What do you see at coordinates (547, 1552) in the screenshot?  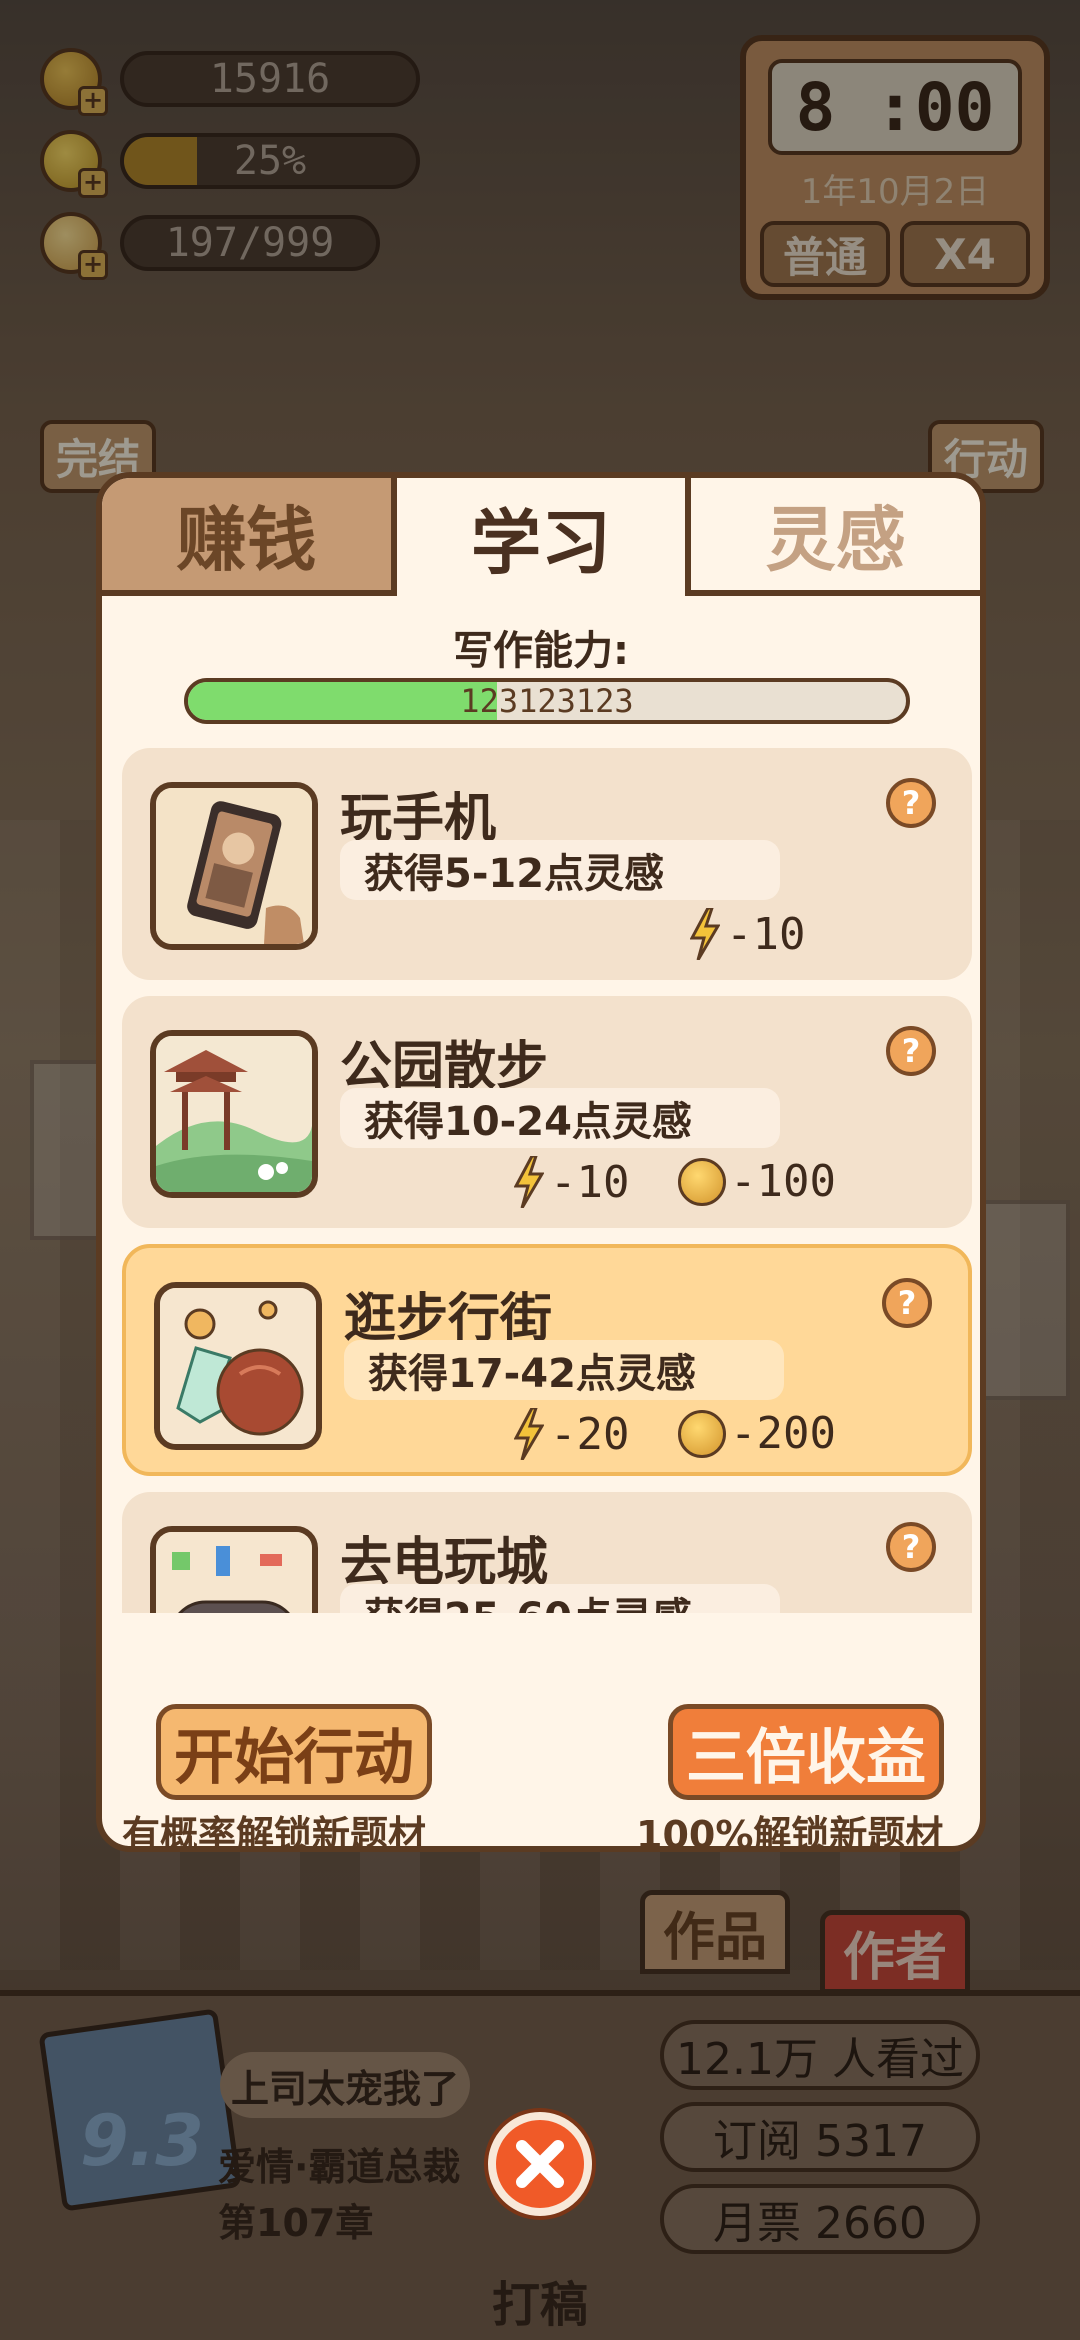 I see `activity-card-arcade: 去电玩城 获得25-60点灵感 ?` at bounding box center [547, 1552].